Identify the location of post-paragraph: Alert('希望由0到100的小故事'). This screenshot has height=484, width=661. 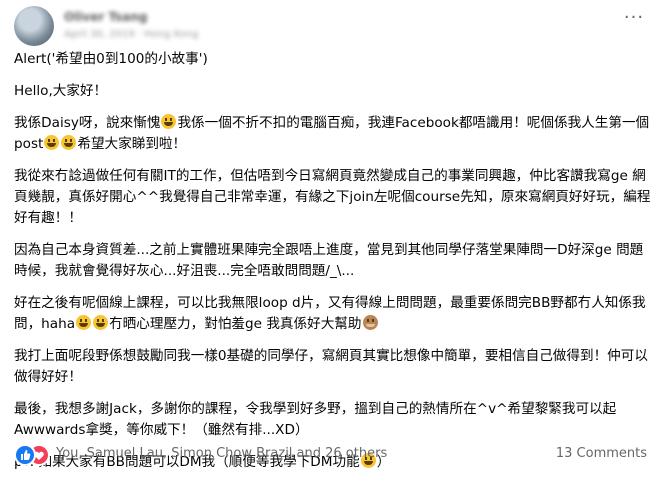
(332, 59).